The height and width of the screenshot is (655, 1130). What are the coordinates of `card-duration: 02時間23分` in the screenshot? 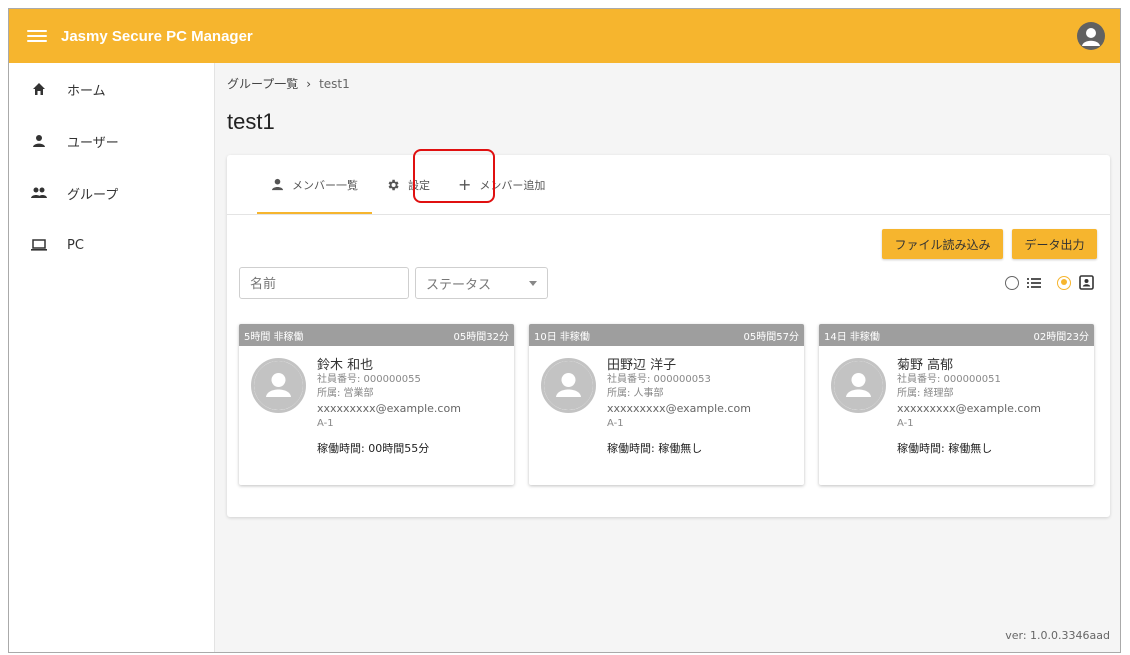 It's located at (1061, 337).